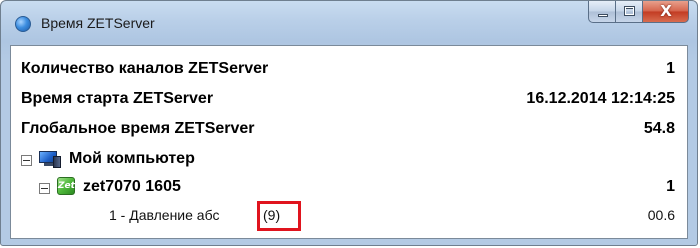 This screenshot has width=700, height=248. Describe the element at coordinates (51, 159) in the screenshot. I see `computer-icon` at that location.